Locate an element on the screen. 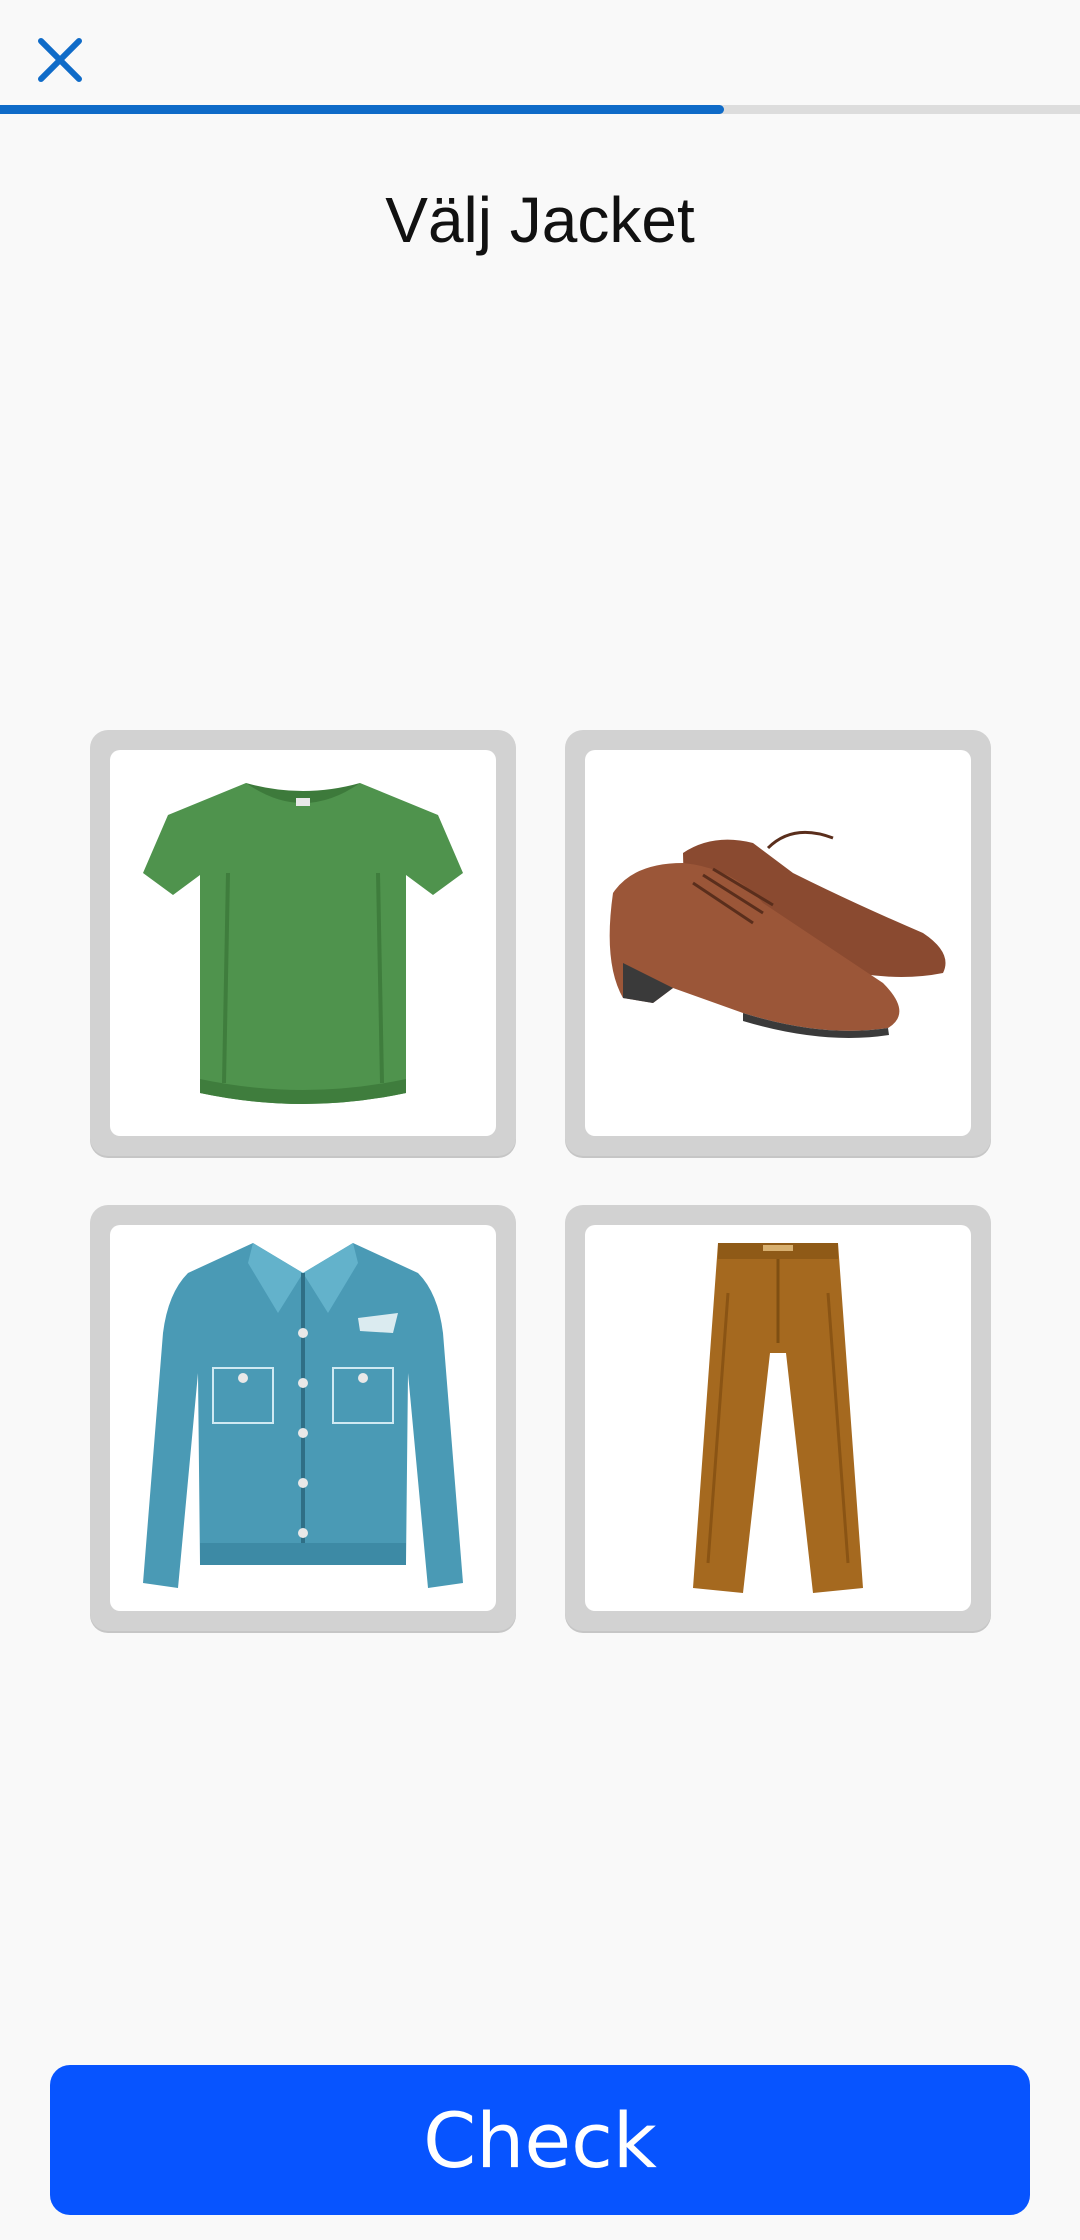 The height and width of the screenshot is (2240, 1080). close-button is located at coordinates (60, 60).